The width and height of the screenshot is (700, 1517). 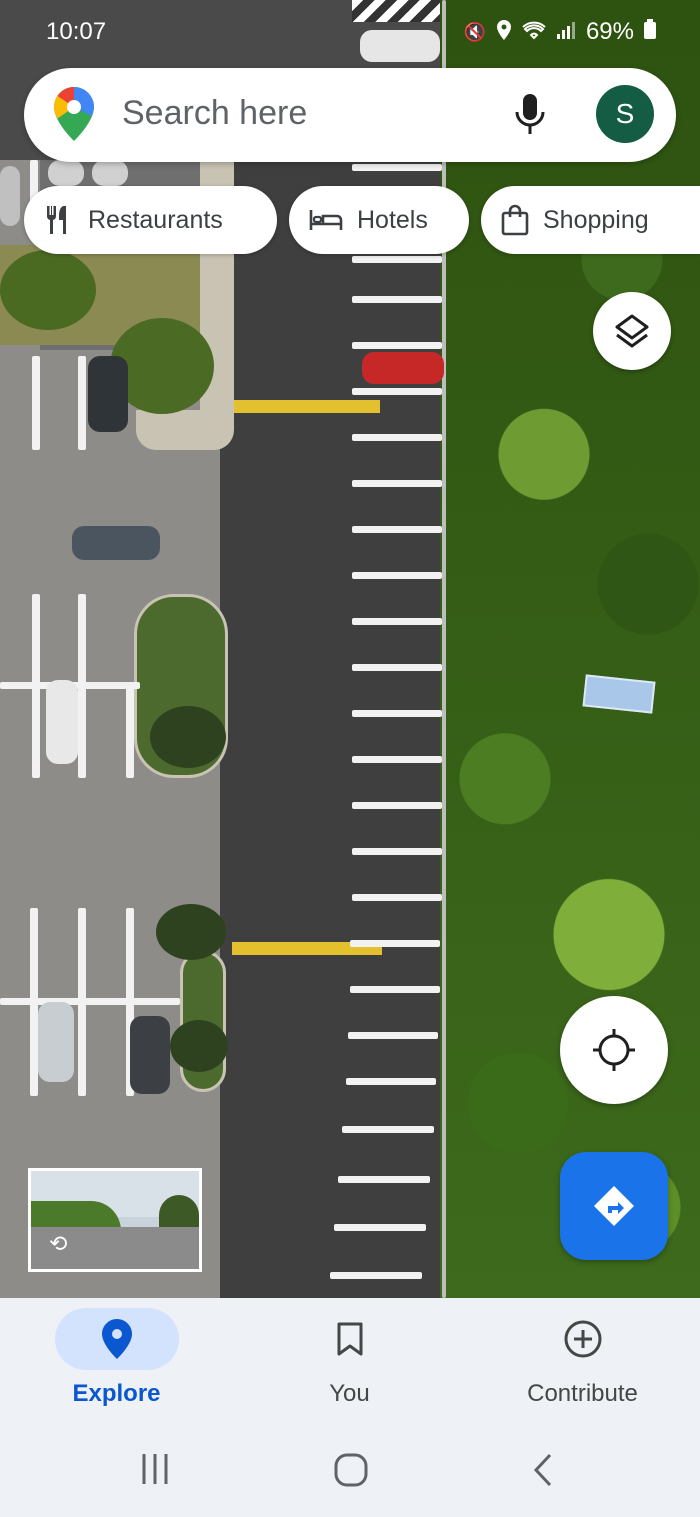 I want to click on tab-explore-indicator, so click(x=116, y=1339).